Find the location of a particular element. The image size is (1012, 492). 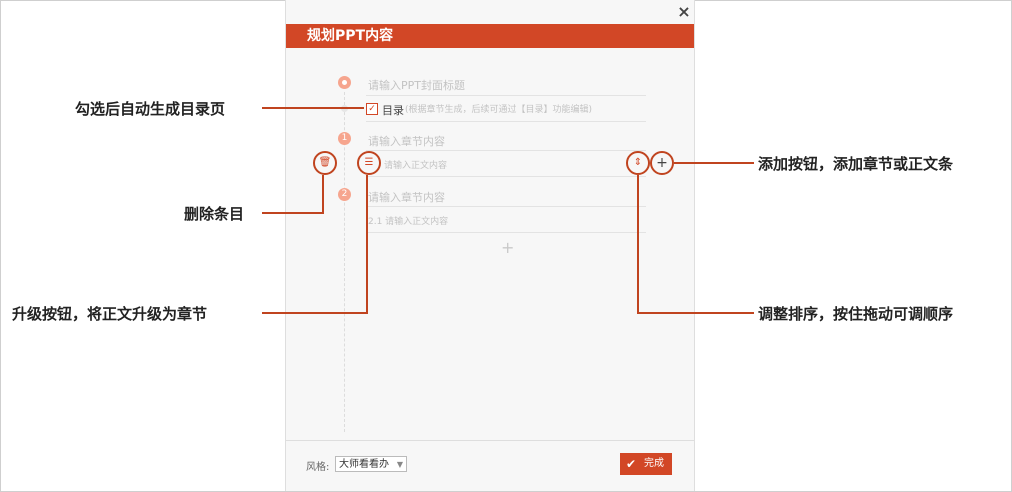

toc-hint: (根据章节生成，后续可通过【目录】功能编辑) is located at coordinates (499, 110).